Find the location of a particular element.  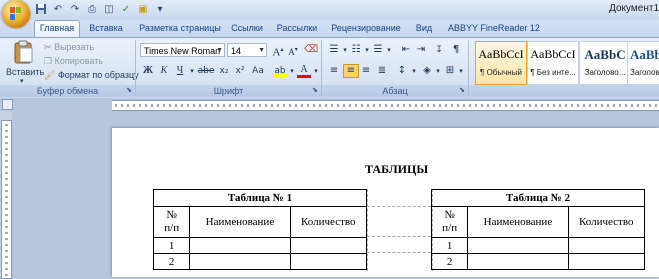

ruler-ticks is located at coordinates (386, 105).